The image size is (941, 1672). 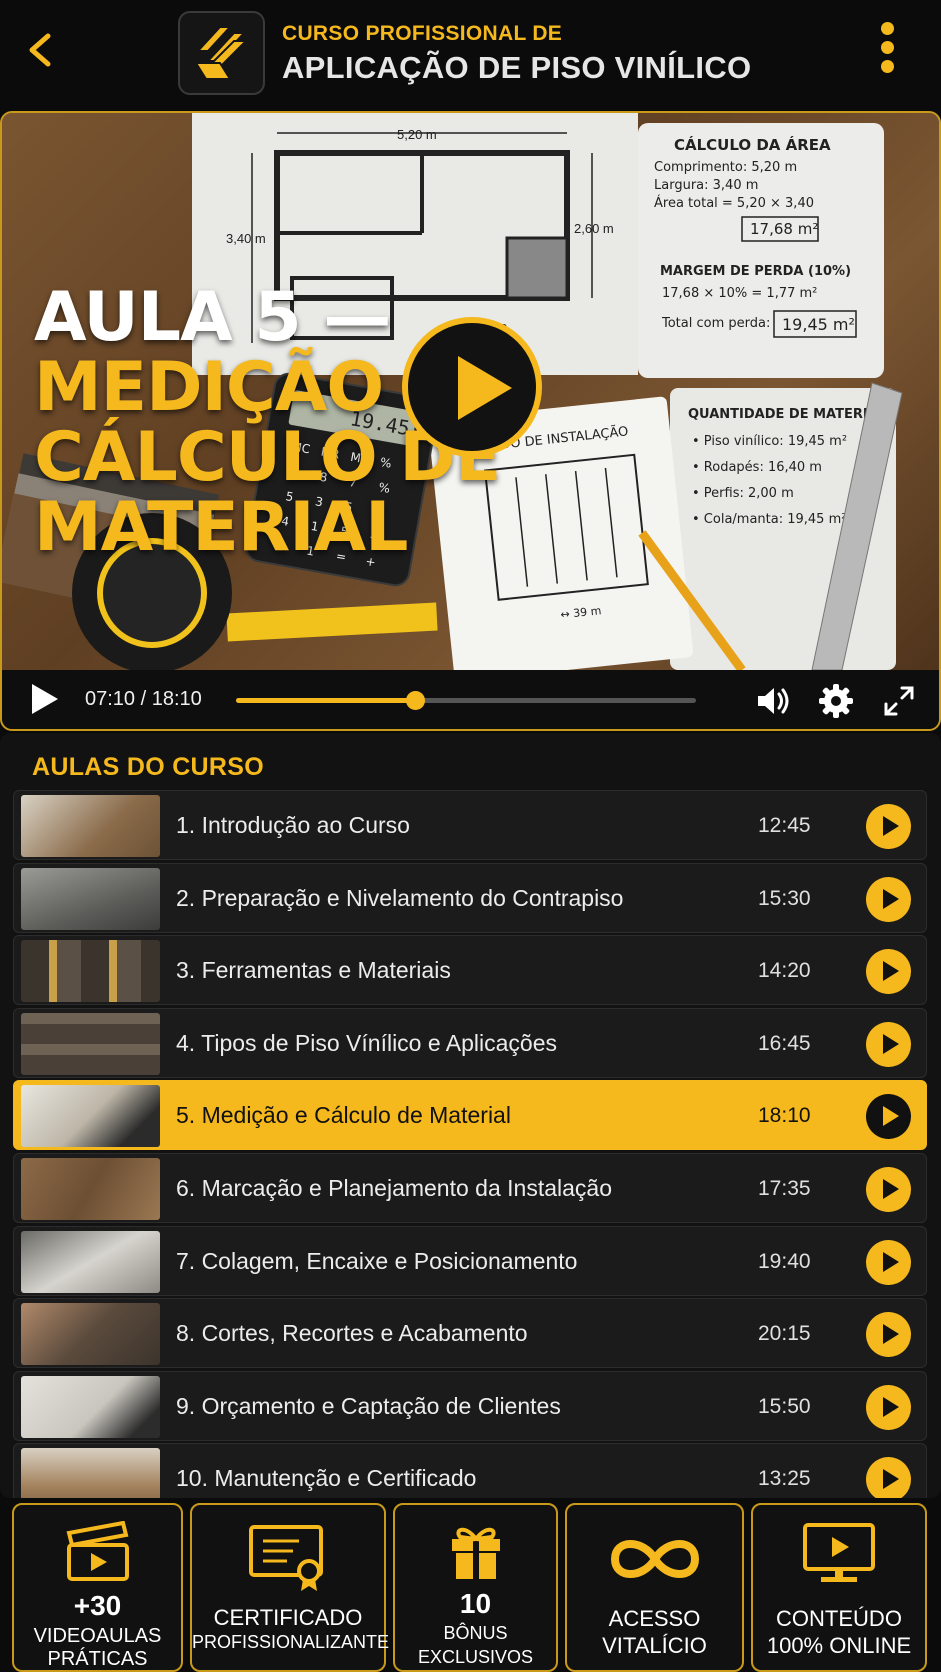 What do you see at coordinates (352, 1333) in the screenshot?
I see `lesson-title: 8. Cortes, Recortes e Acabamento` at bounding box center [352, 1333].